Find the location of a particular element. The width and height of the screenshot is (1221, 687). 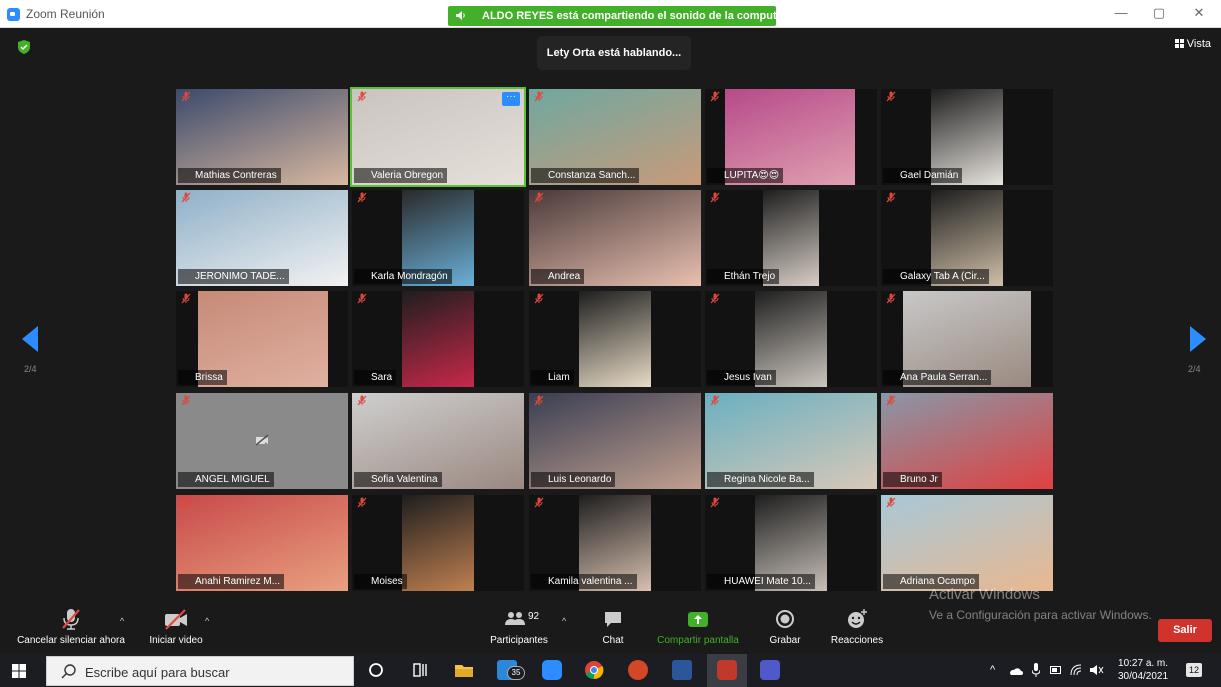

participant-name: Karla Mondragón is located at coordinates (403, 276).